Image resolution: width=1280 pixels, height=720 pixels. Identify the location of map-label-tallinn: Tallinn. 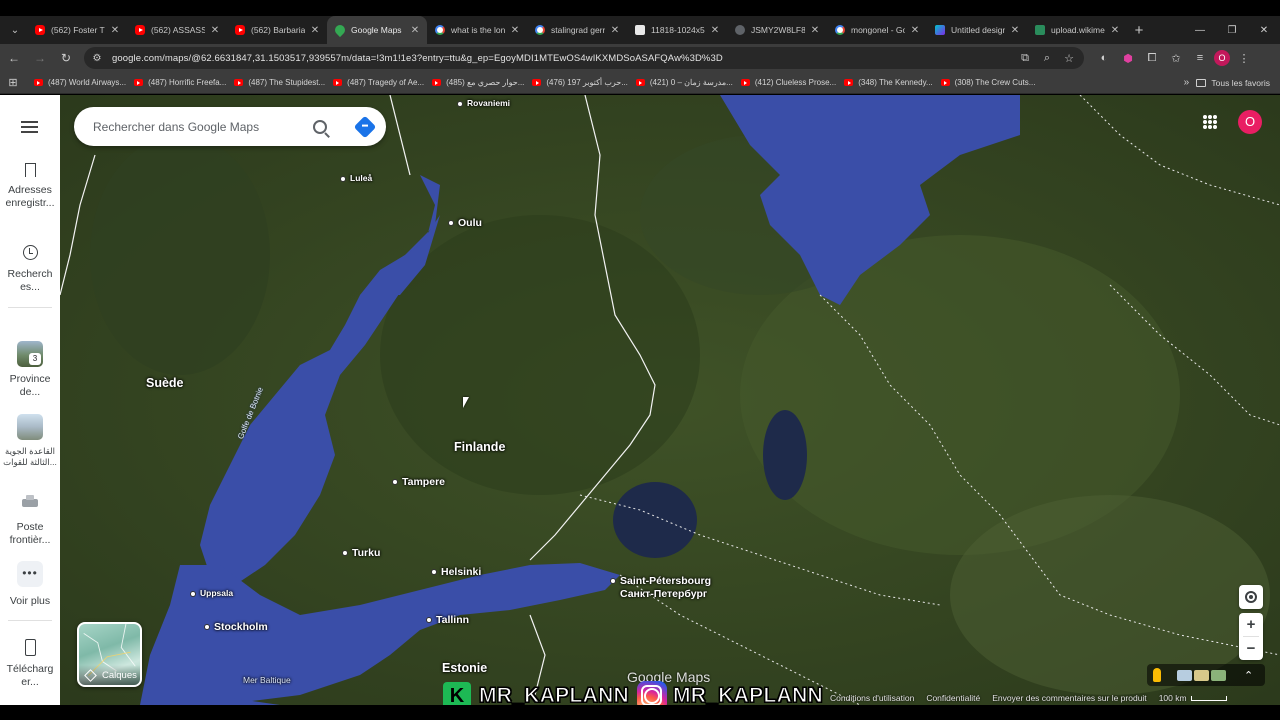
(448, 620).